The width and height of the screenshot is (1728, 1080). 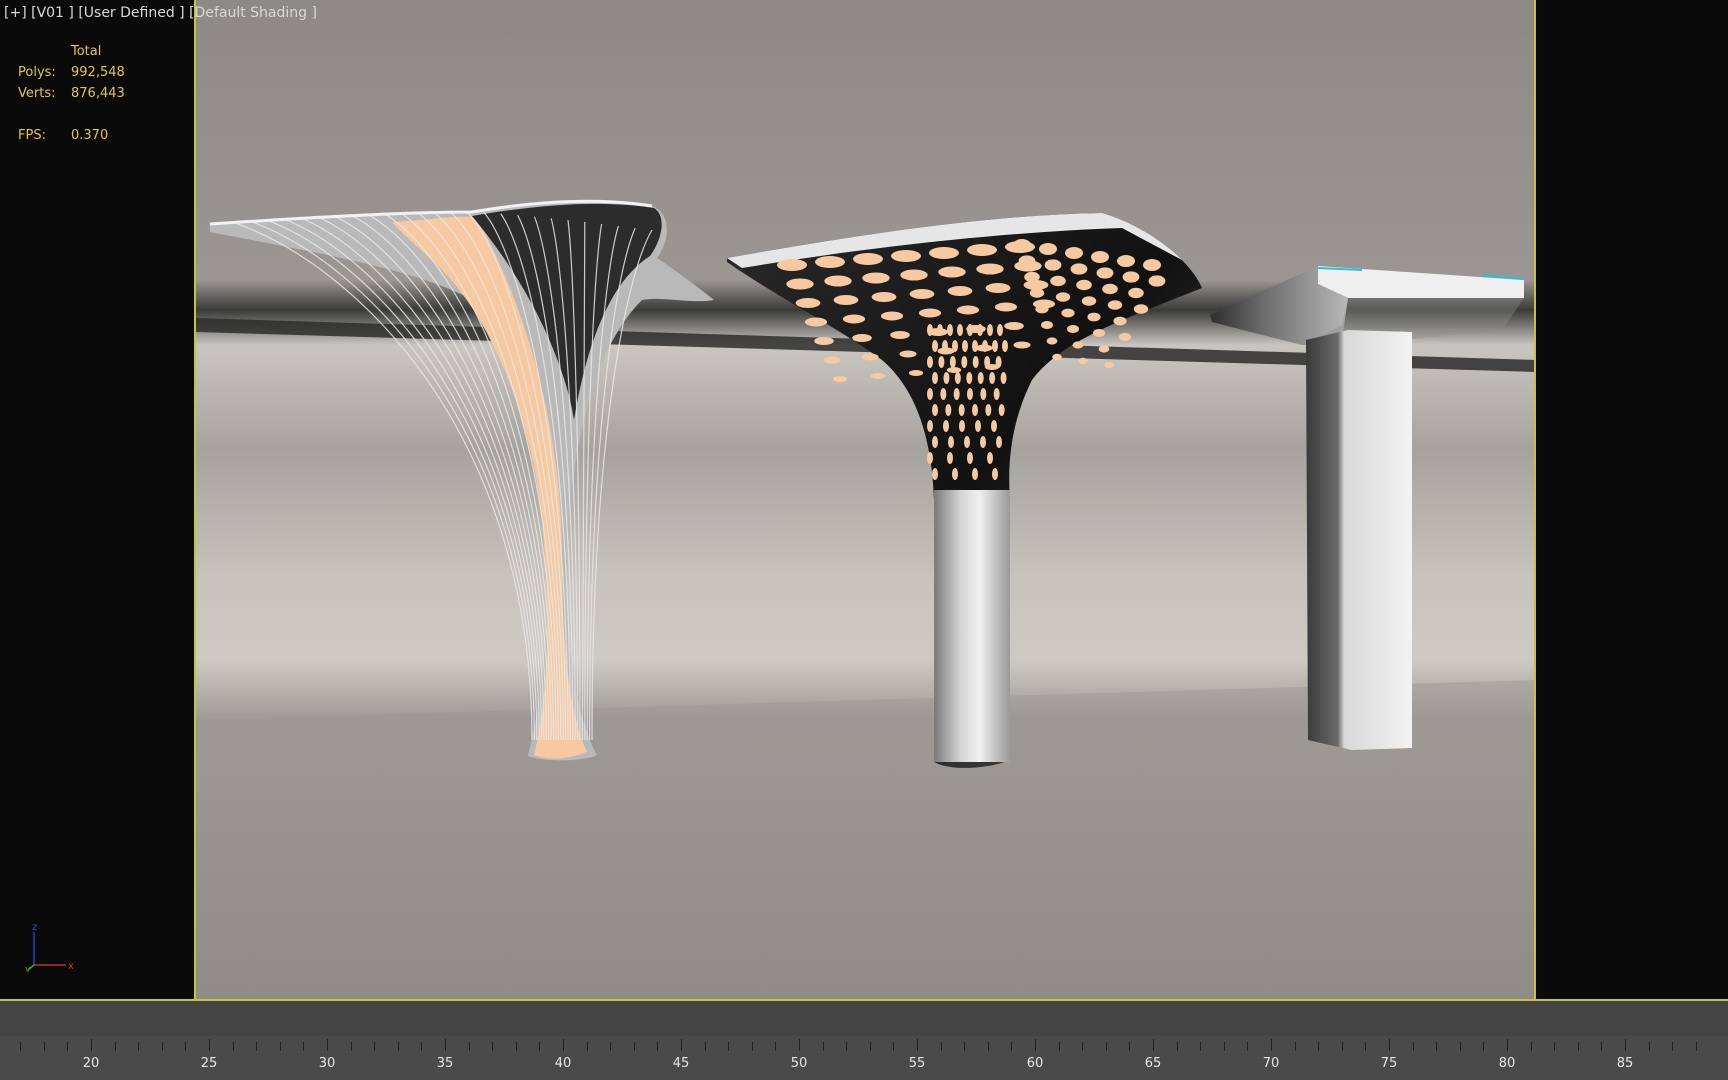 I want to click on timeline-frame-label: 55, so click(x=917, y=1063).